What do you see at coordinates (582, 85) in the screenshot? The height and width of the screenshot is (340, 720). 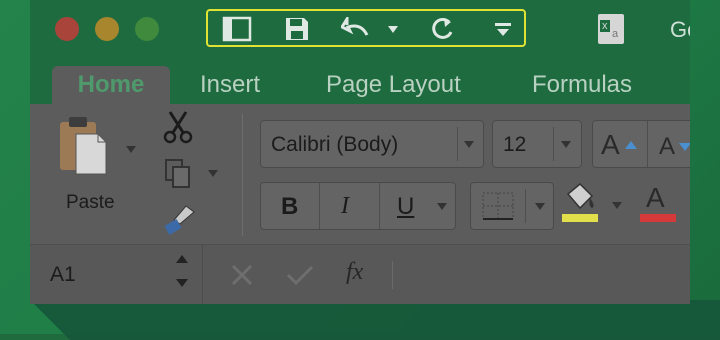 I see `tab-formulas: Formulas` at bounding box center [582, 85].